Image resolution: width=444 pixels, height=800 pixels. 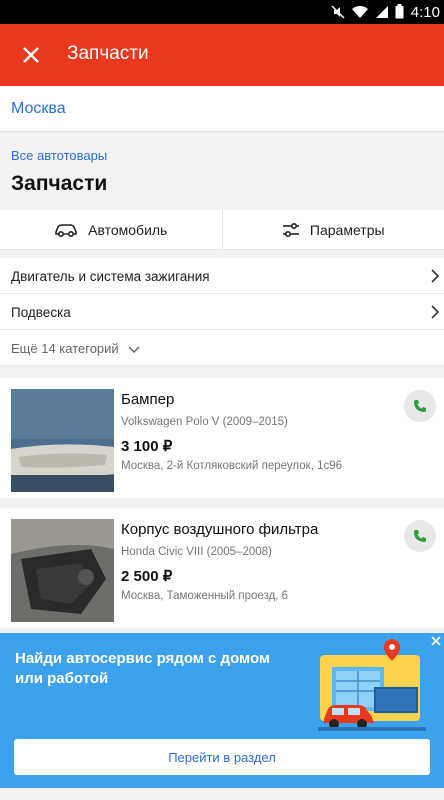 What do you see at coordinates (204, 422) in the screenshot?
I see `listing-model: Volkswagen Polo V (2009–2015)` at bounding box center [204, 422].